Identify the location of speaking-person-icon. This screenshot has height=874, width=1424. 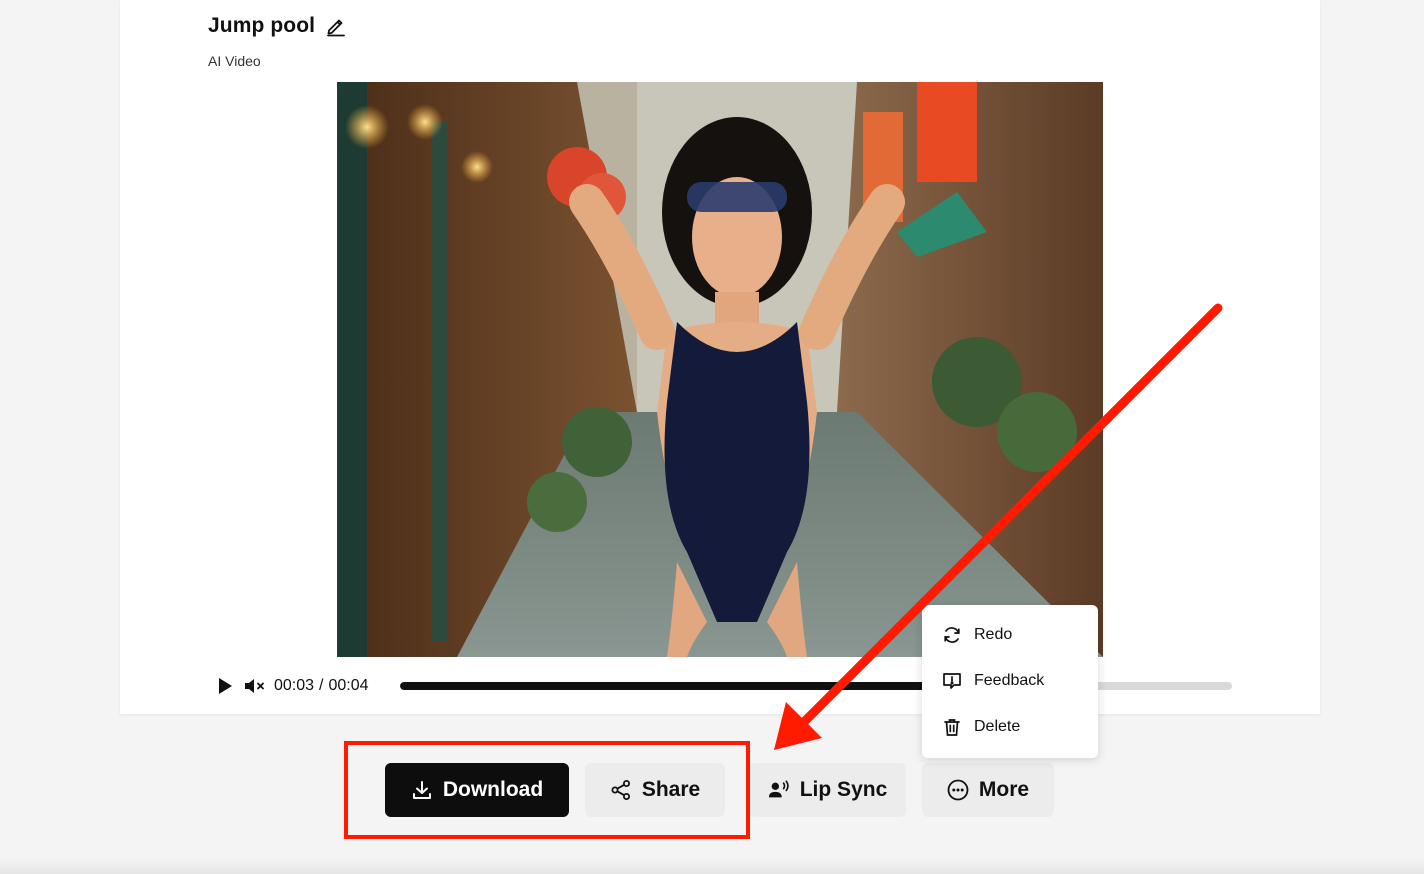
(779, 790).